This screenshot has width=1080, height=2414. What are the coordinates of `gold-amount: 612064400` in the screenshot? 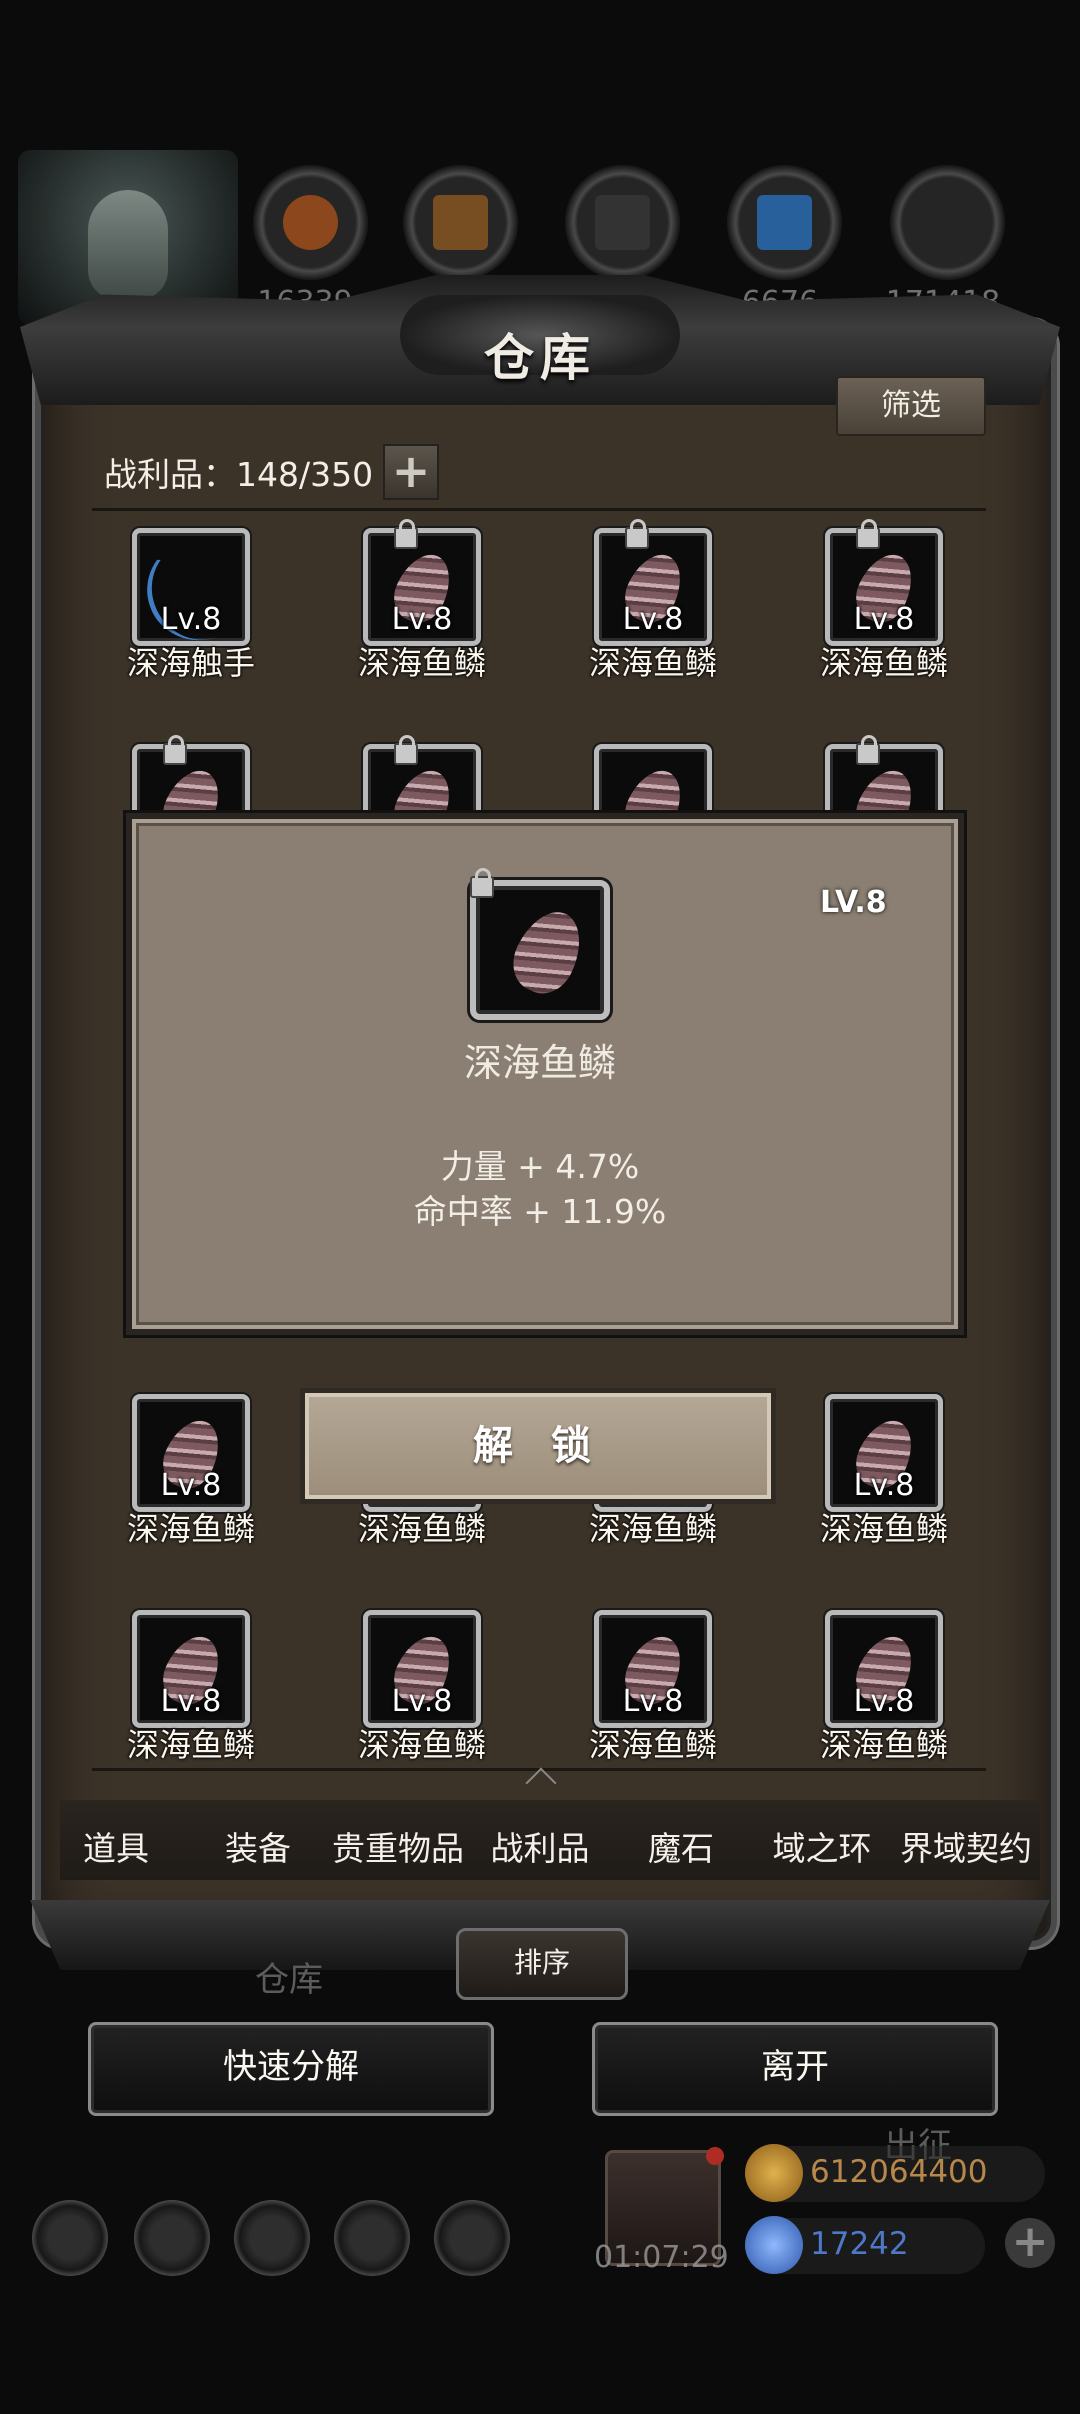 It's located at (899, 2172).